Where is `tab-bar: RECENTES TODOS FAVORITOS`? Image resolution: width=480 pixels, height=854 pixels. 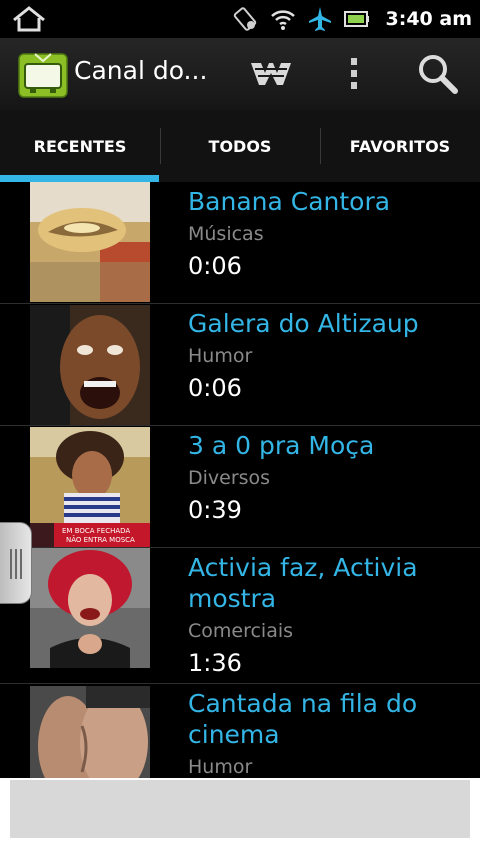 tab-bar: RECENTES TODOS FAVORITOS is located at coordinates (240, 146).